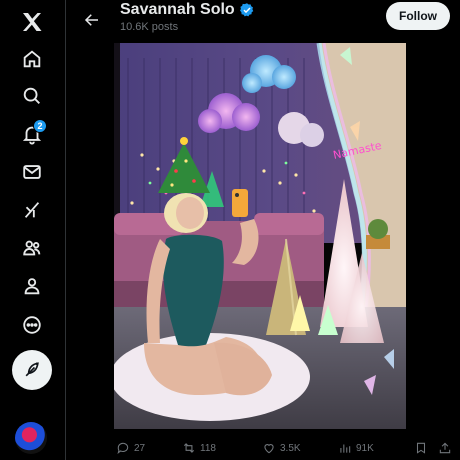  I want to click on home-icon, so click(32, 59).